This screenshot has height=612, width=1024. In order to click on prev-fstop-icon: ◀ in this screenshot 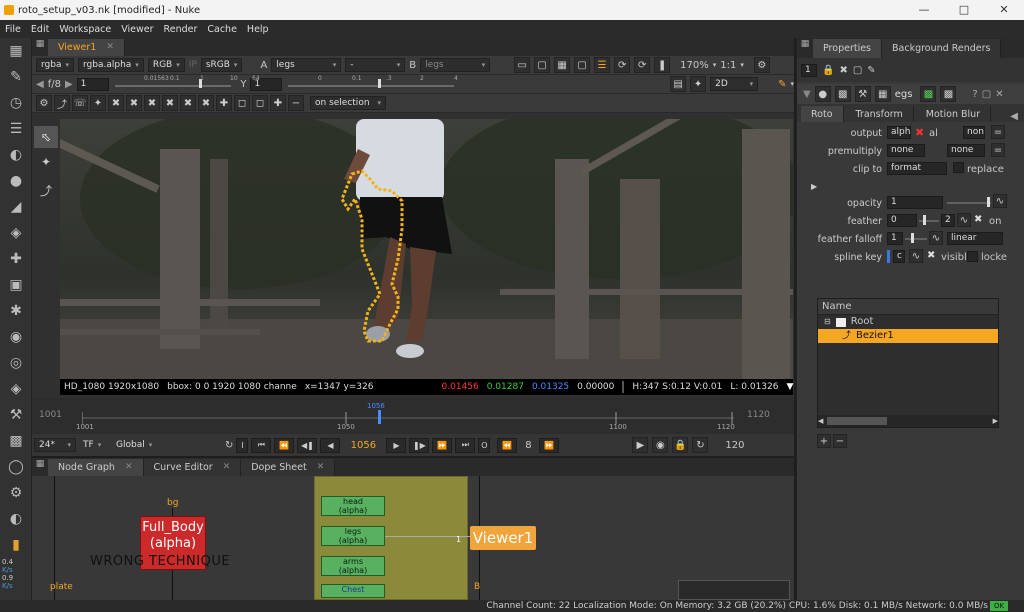, I will do `click(40, 84)`.